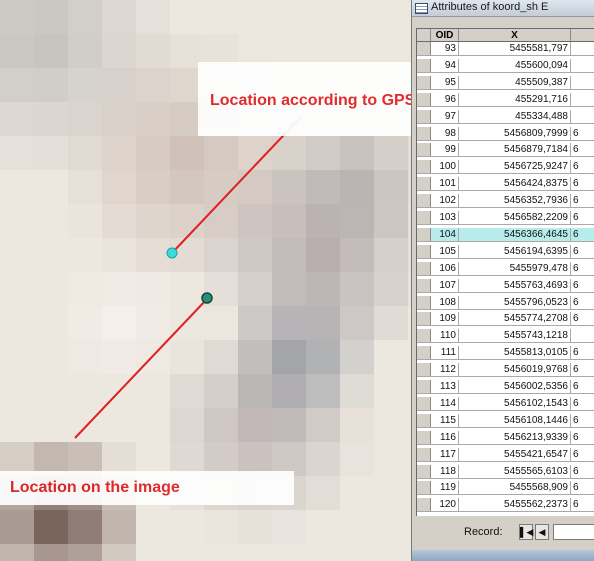  Describe the element at coordinates (515, 133) in the screenshot. I see `cell-x: 5456809,7999` at that location.